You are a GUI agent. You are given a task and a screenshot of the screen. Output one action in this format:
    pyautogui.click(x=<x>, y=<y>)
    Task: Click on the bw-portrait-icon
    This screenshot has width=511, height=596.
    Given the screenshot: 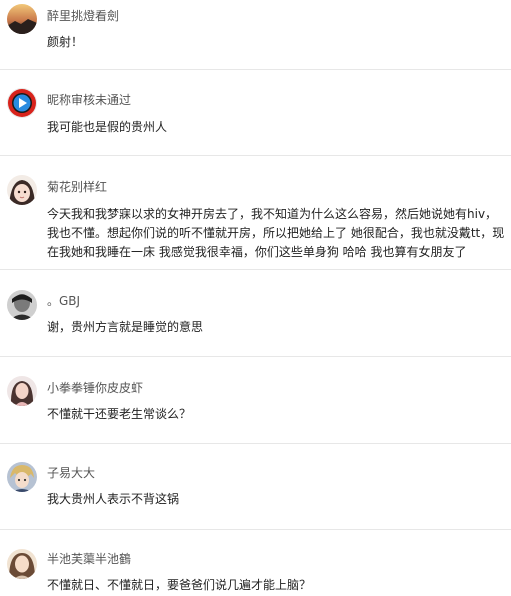 What is the action you would take?
    pyautogui.click(x=22, y=305)
    